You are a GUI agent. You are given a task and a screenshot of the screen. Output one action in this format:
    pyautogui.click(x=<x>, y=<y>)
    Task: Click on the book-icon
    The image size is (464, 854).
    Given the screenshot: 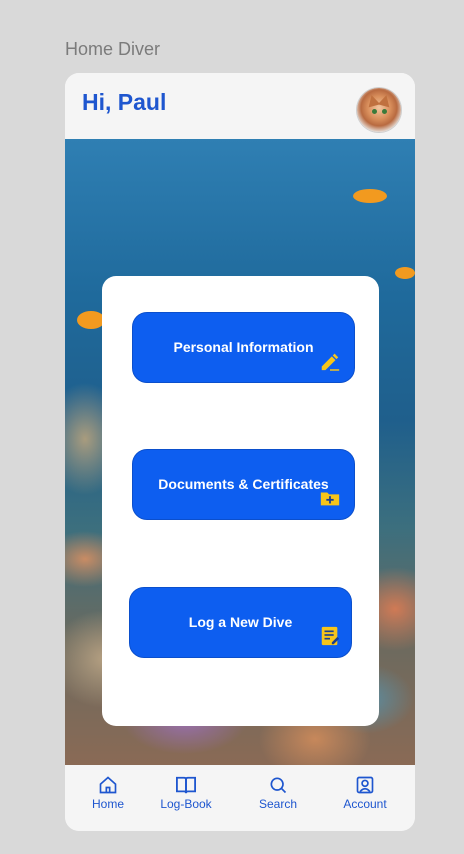 What is the action you would take?
    pyautogui.click(x=186, y=785)
    